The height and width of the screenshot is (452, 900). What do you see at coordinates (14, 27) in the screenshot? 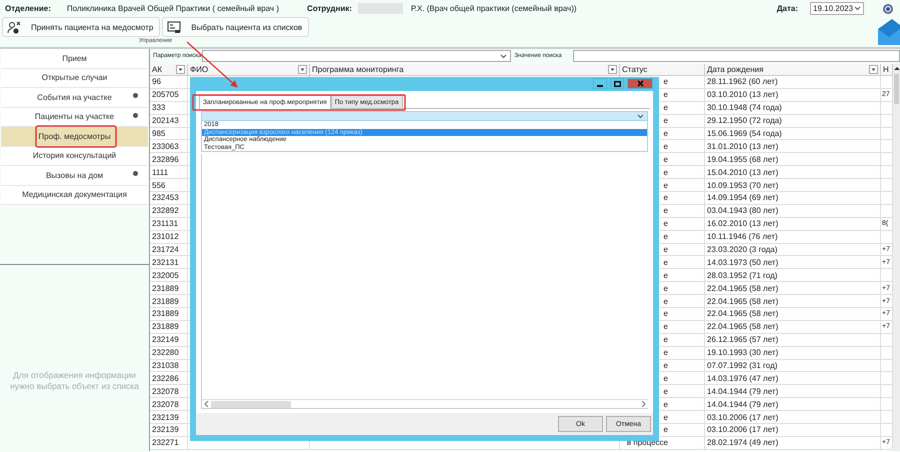
I see `person-icon` at bounding box center [14, 27].